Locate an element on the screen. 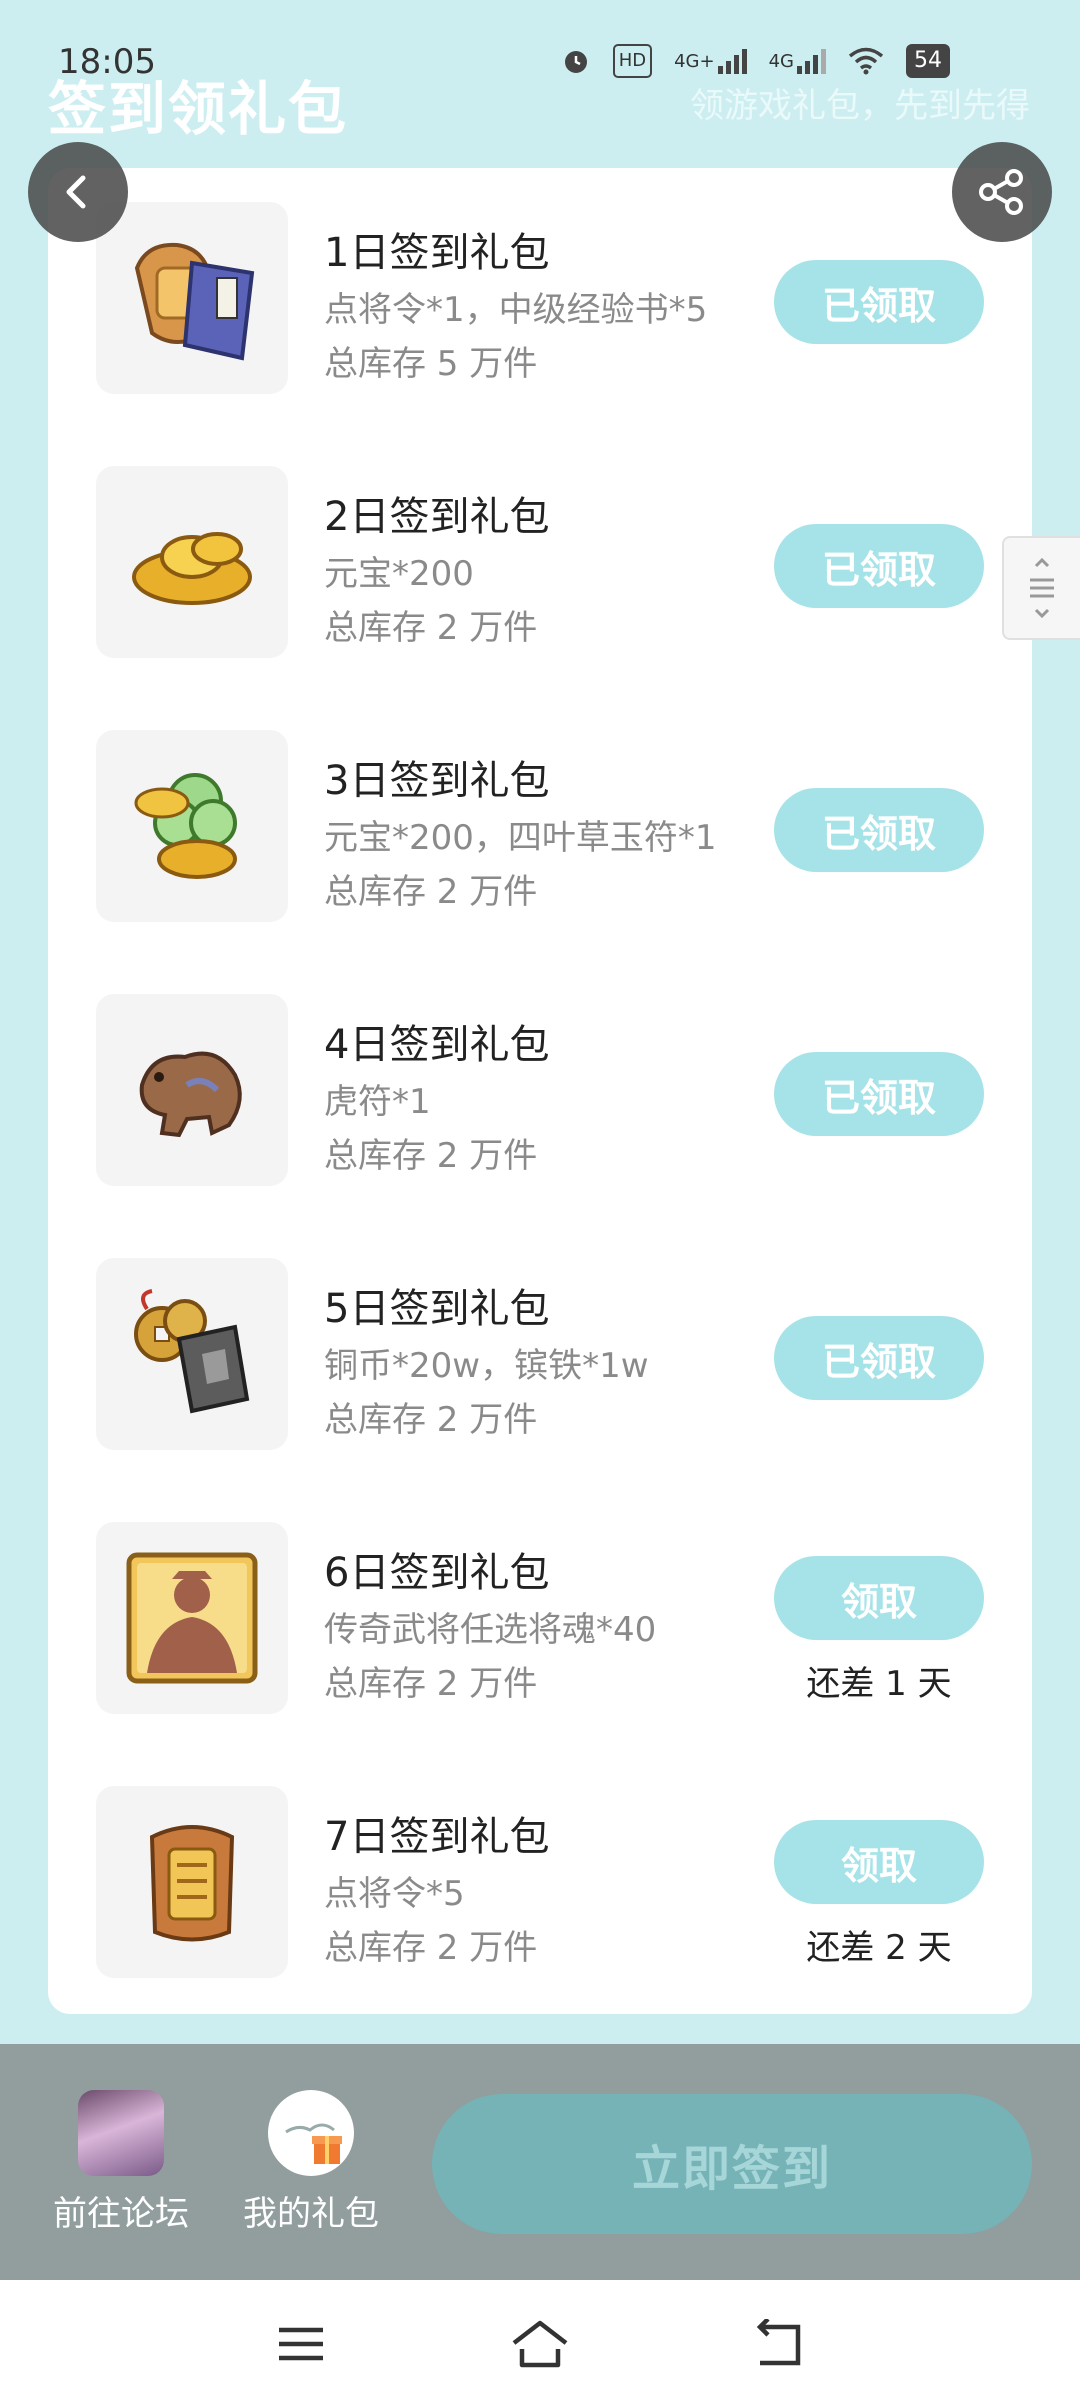 The image size is (1080, 2408). gift-row-day7: 7日签到礼包 点将令*5 总库存 2 万件 领取 还差 2 天 is located at coordinates (540, 1866).